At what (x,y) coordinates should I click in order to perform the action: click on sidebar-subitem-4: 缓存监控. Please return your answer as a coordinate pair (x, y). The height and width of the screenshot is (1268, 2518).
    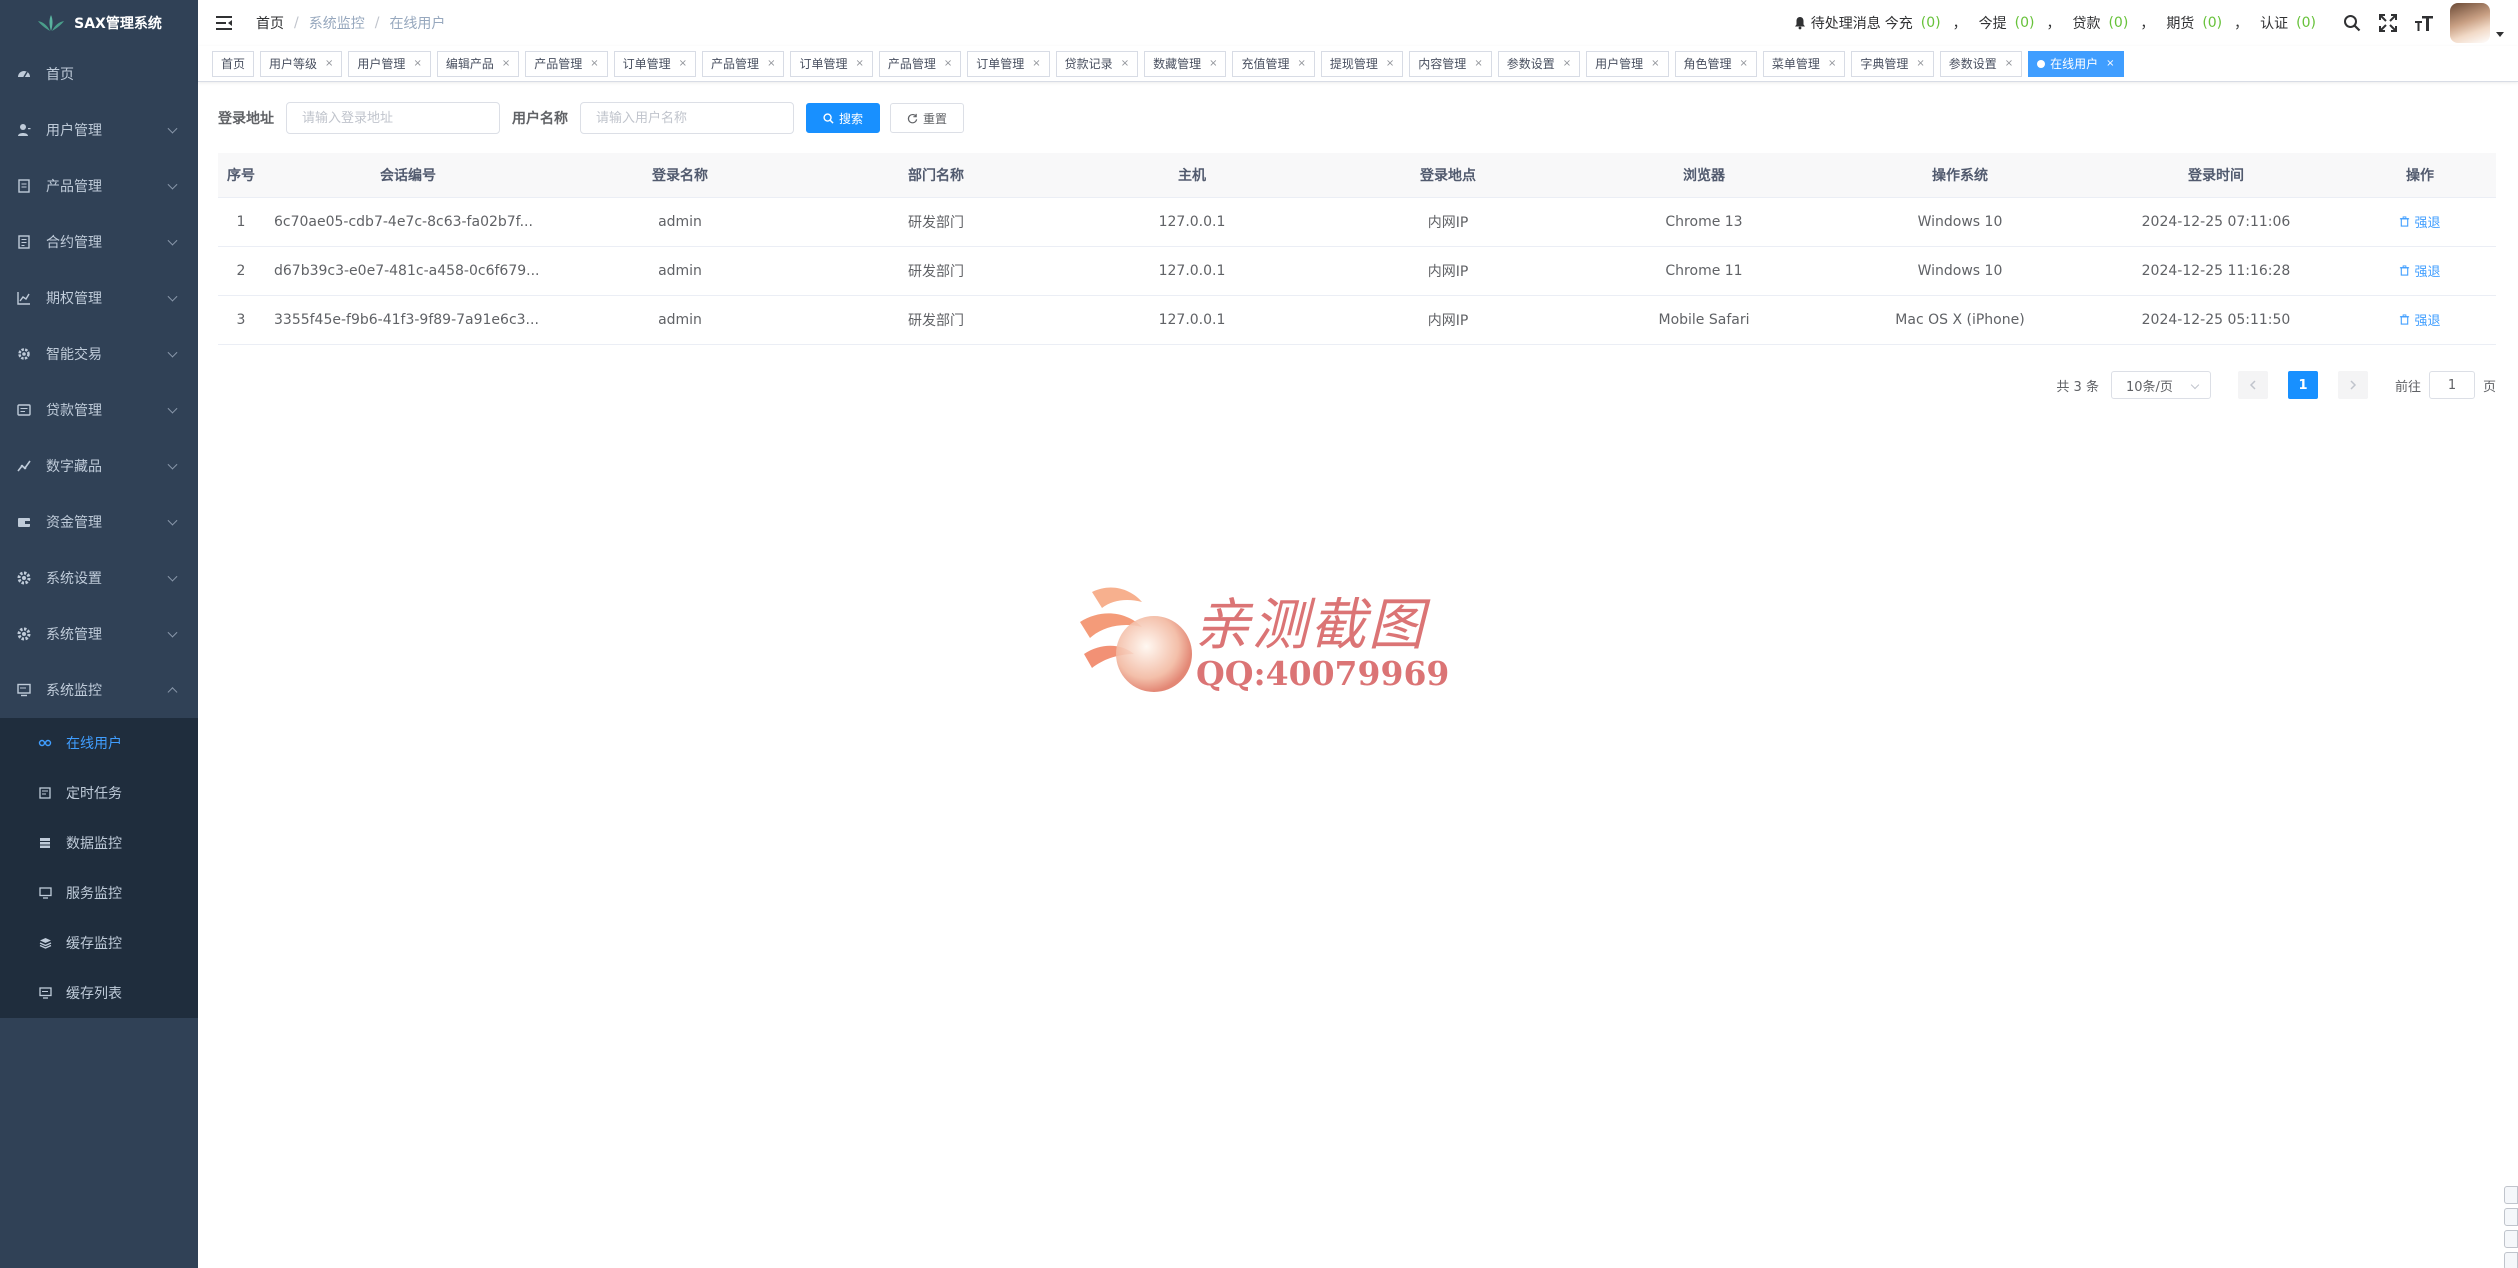
    Looking at the image, I should click on (99, 943).